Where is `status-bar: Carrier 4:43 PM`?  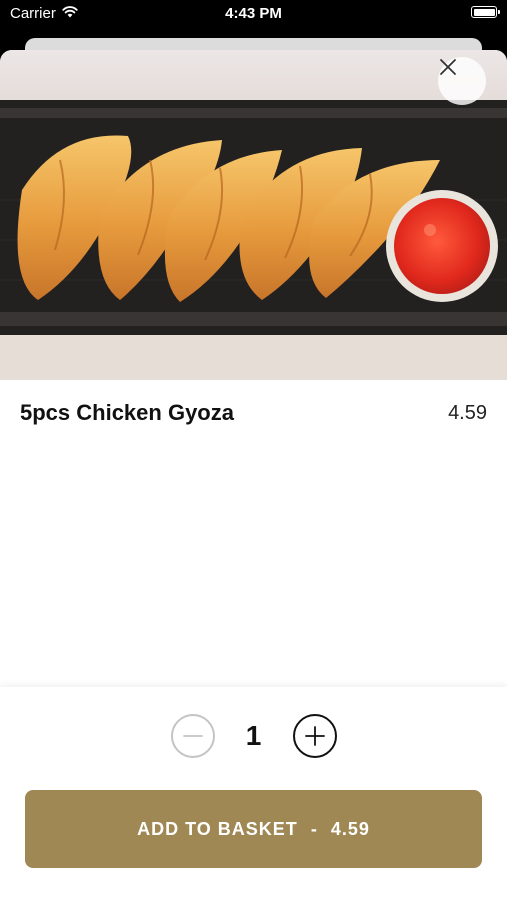 status-bar: Carrier 4:43 PM is located at coordinates (253, 17).